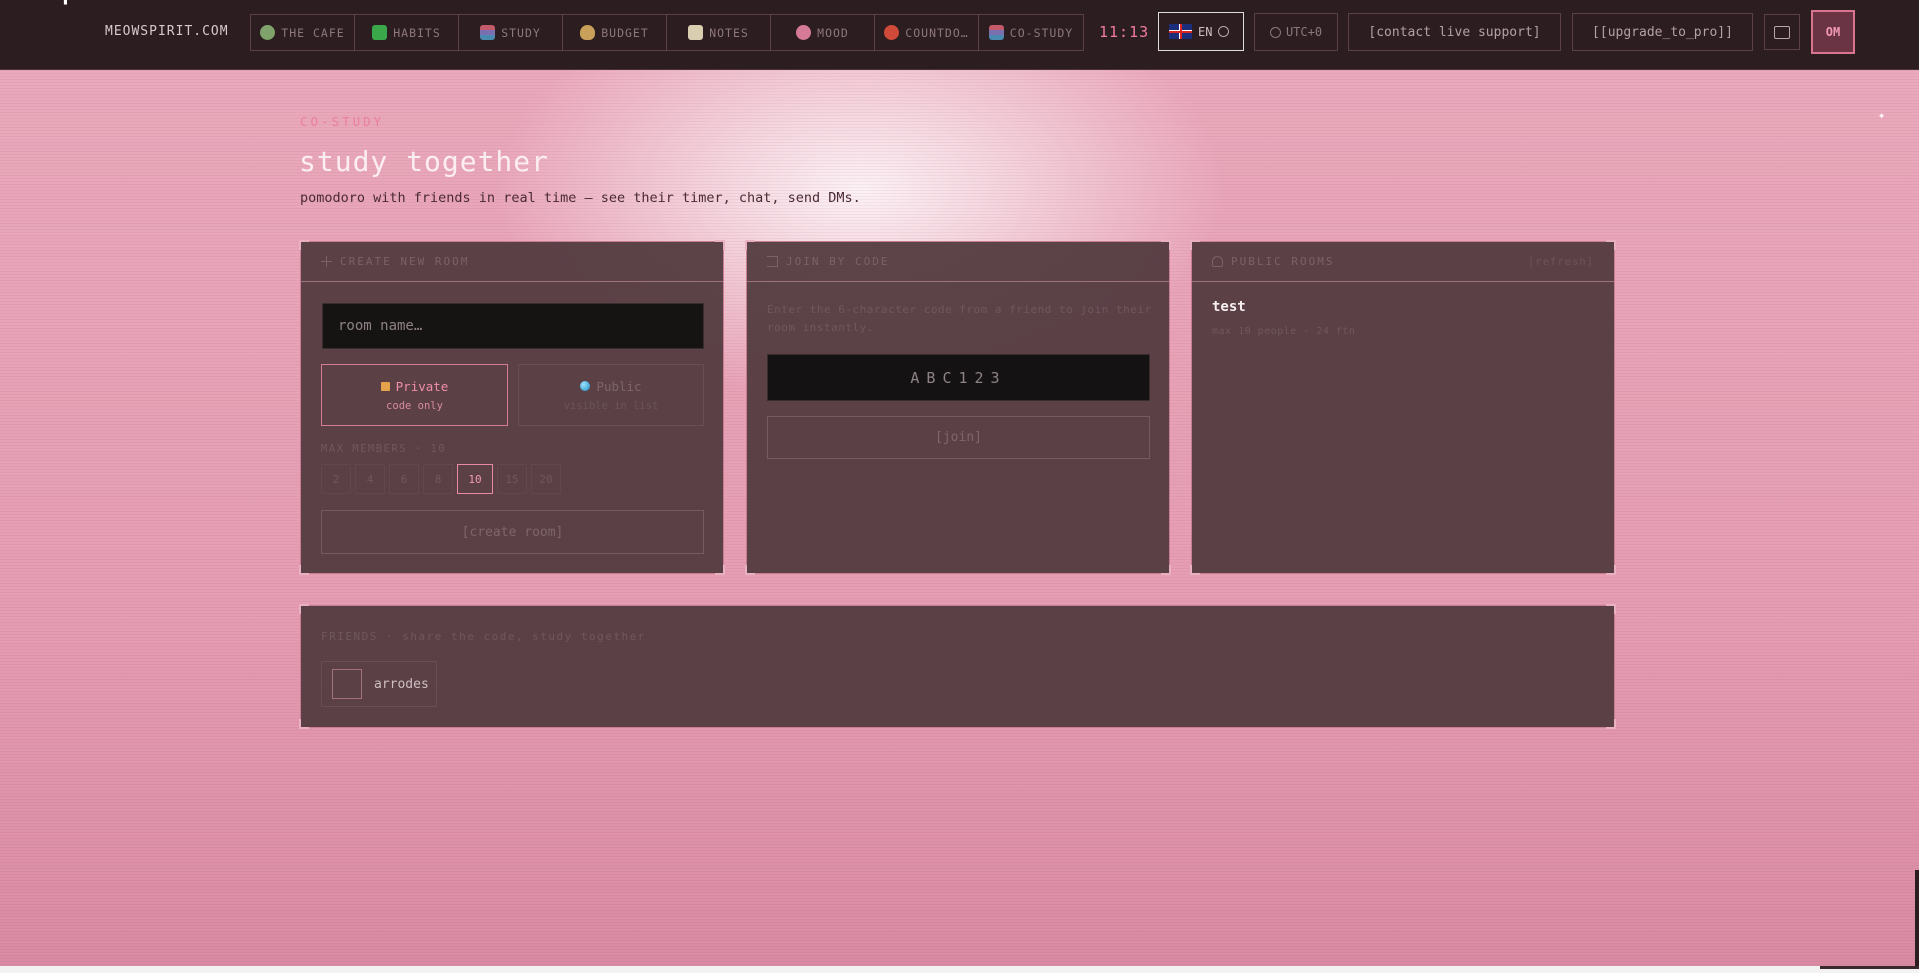 Image resolution: width=1919 pixels, height=973 pixels. What do you see at coordinates (588, 32) in the screenshot?
I see `money-bag-icon` at bounding box center [588, 32].